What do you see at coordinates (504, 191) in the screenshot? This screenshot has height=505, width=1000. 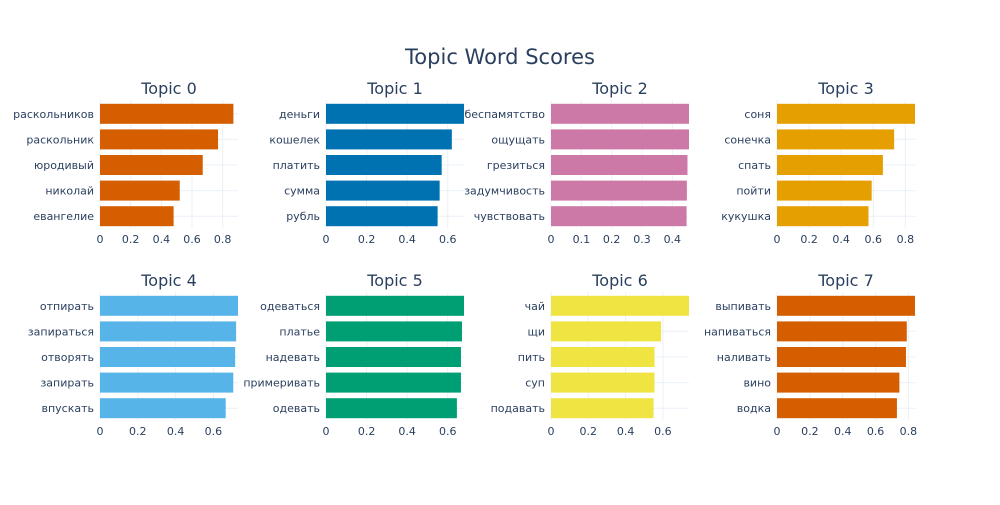 I see `category-label: задумчивость` at bounding box center [504, 191].